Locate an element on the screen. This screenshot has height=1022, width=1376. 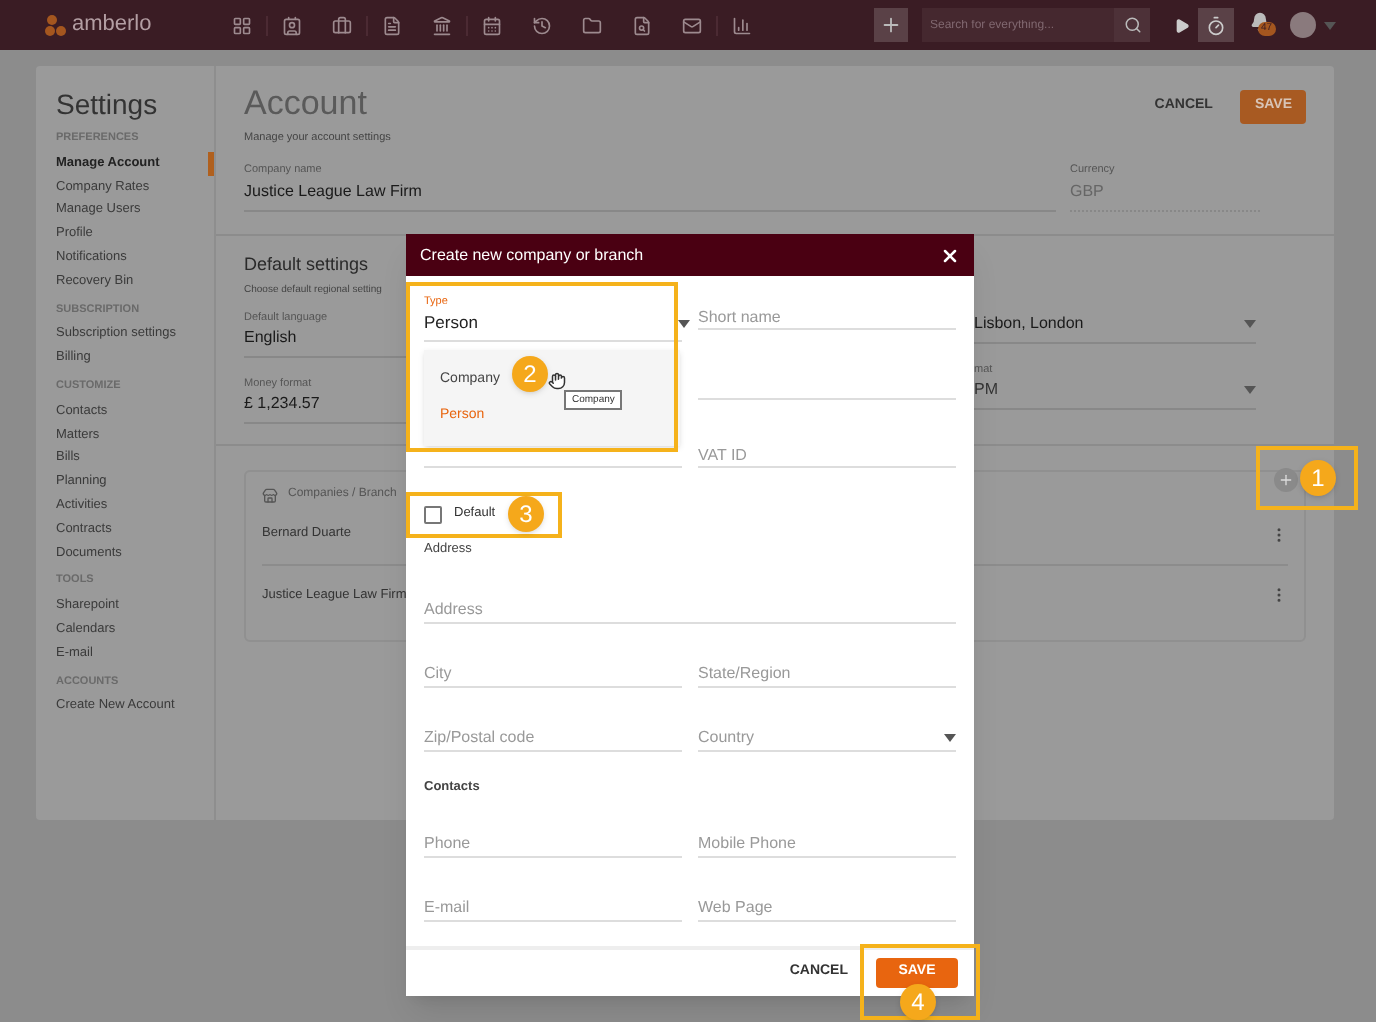
history-icon is located at coordinates (541, 25).